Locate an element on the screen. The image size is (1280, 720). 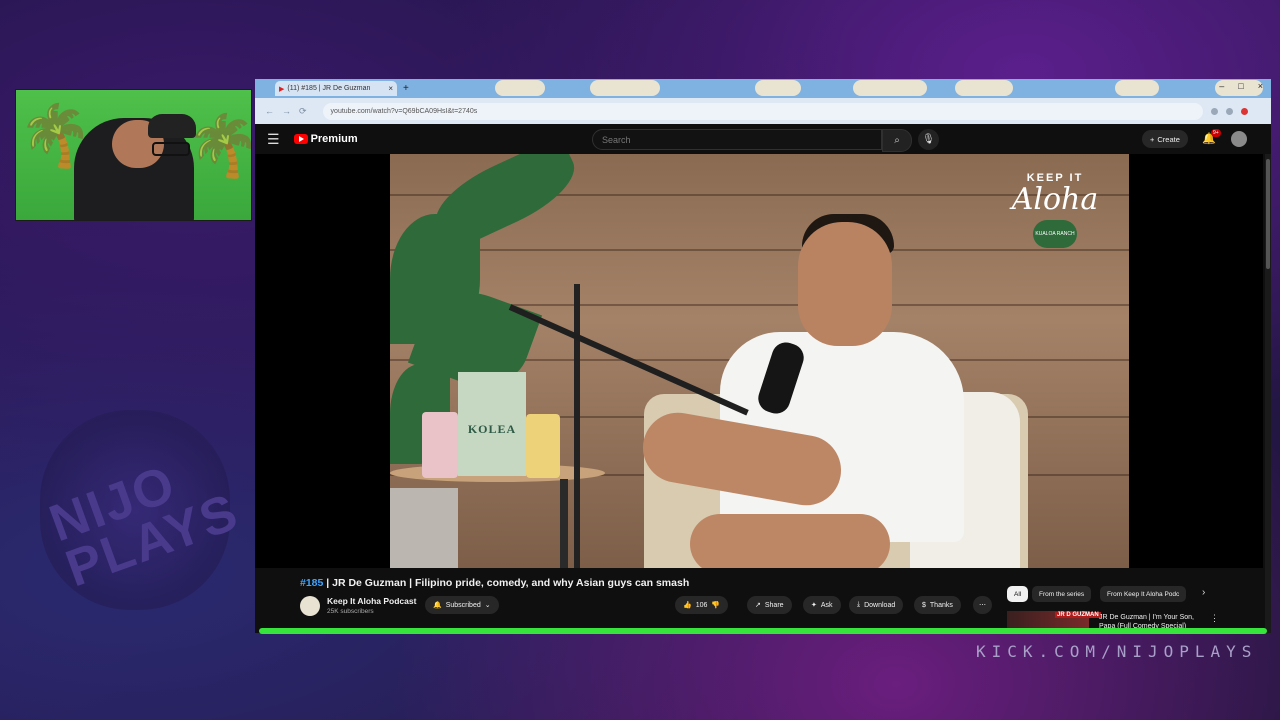
subscribed-label: Subscribed is located at coordinates (463, 605).